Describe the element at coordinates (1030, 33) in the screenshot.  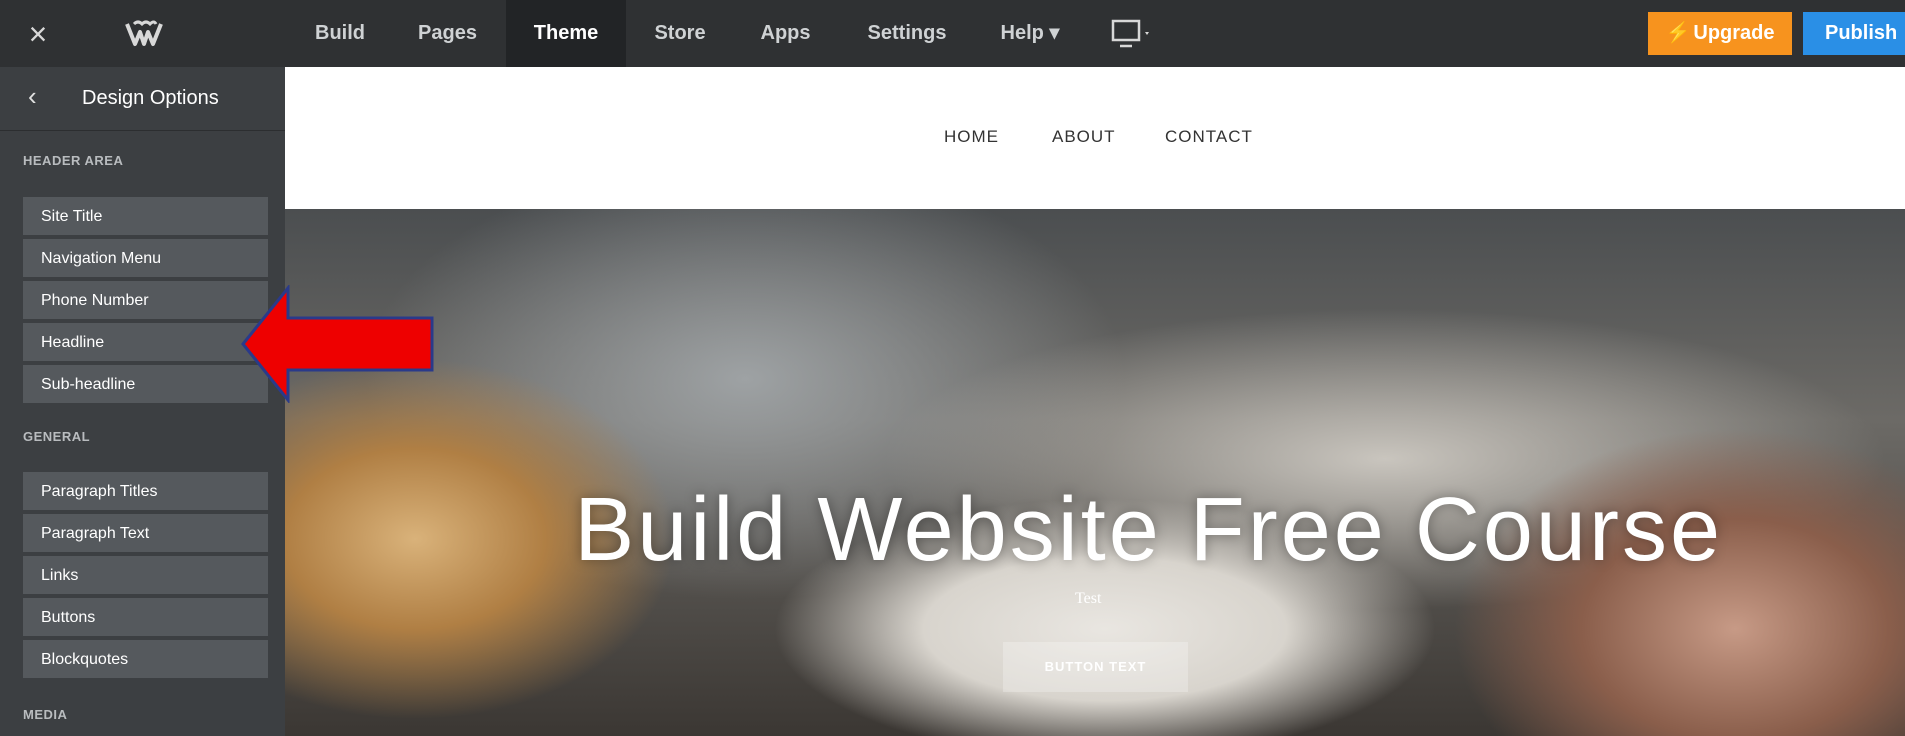
I see `tab-help: Help ▾` at that location.